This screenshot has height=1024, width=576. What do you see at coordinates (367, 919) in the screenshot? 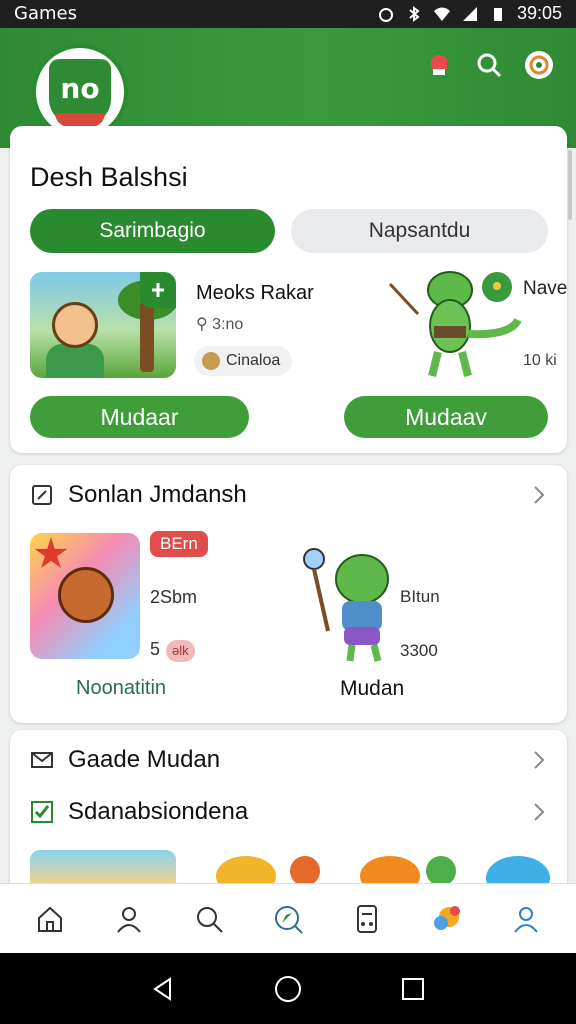
I see `nav-device-icon` at bounding box center [367, 919].